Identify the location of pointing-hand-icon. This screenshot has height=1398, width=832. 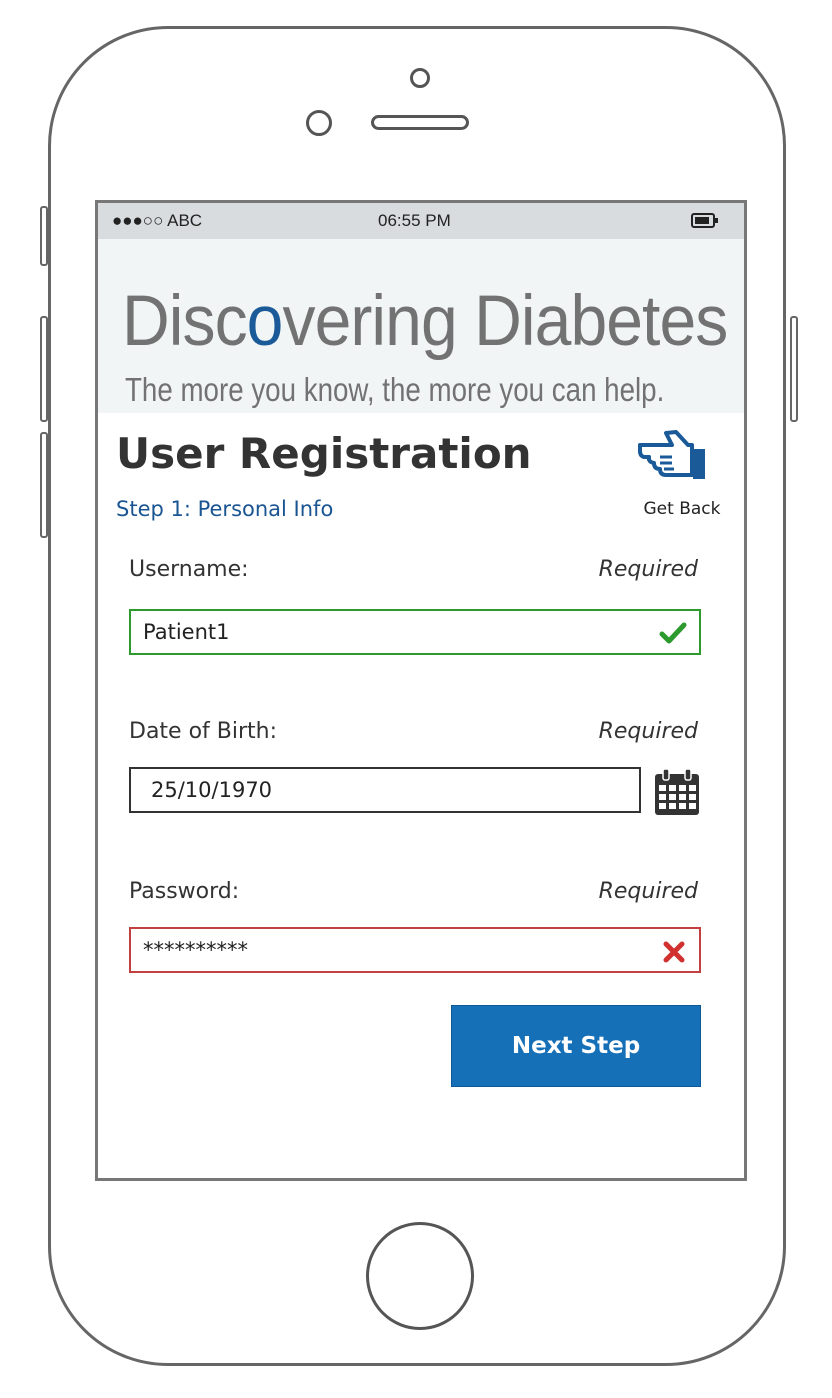
(671, 454).